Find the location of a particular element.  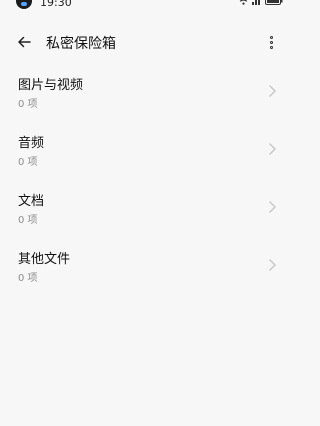

status-bar: 19:30 is located at coordinates (146, 6).